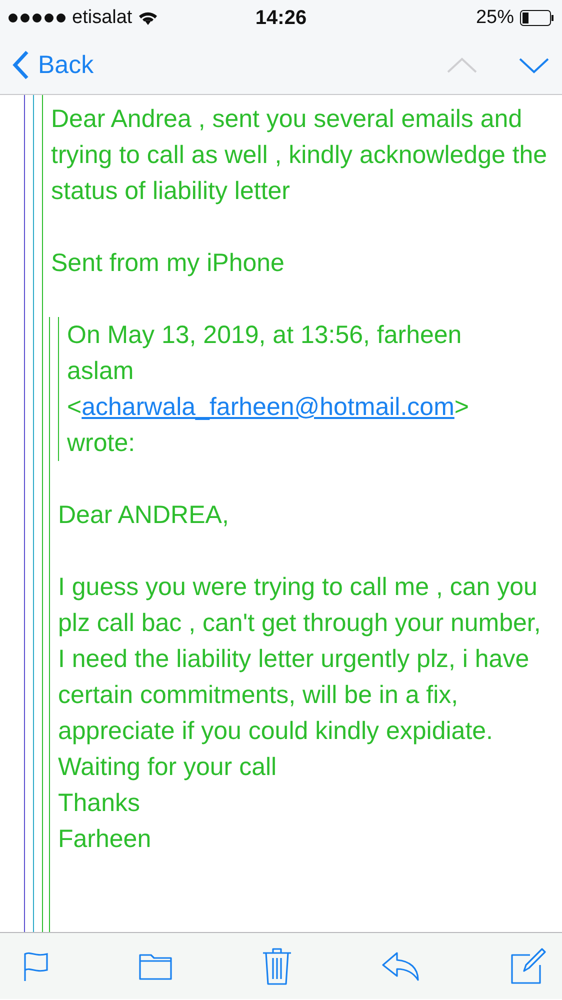 The width and height of the screenshot is (562, 1000). I want to click on message-paragraph: Sent from my iPhone, so click(168, 263).